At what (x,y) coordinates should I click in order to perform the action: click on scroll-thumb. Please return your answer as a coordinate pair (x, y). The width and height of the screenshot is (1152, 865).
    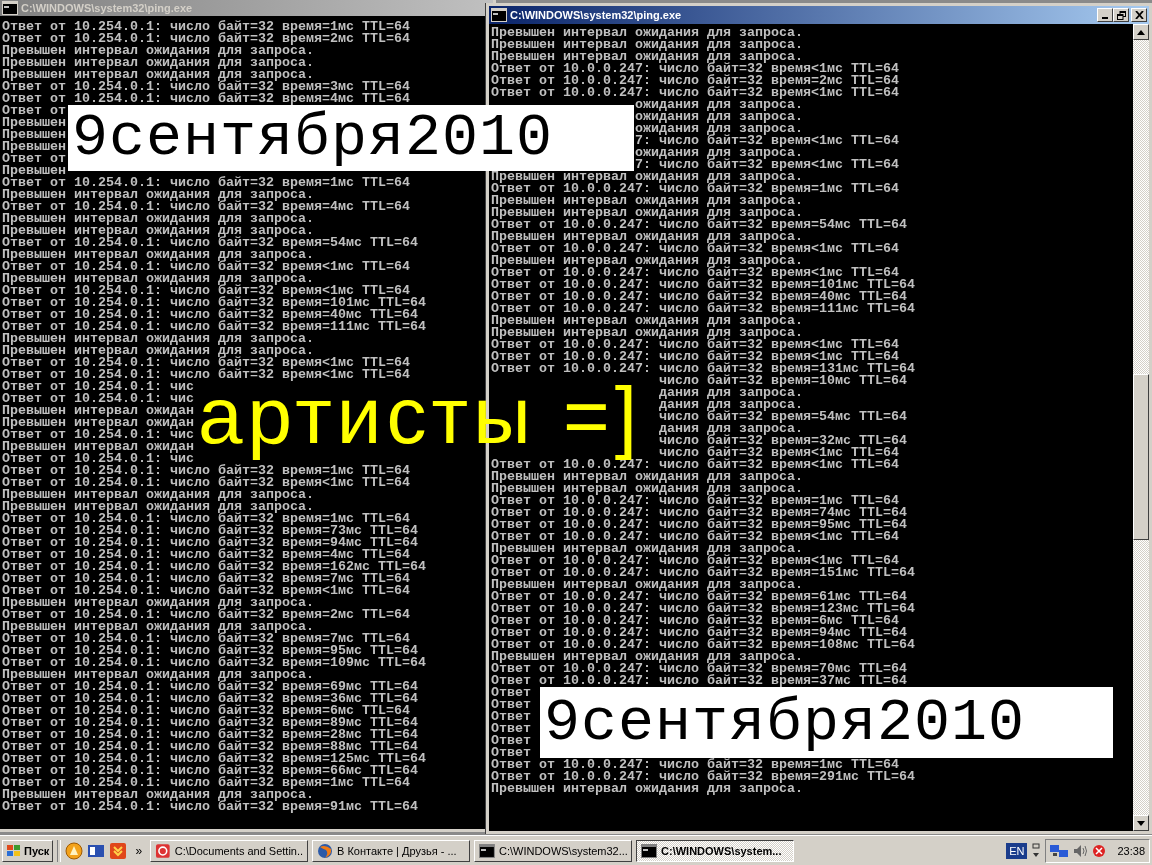
    Looking at the image, I should click on (1141, 457).